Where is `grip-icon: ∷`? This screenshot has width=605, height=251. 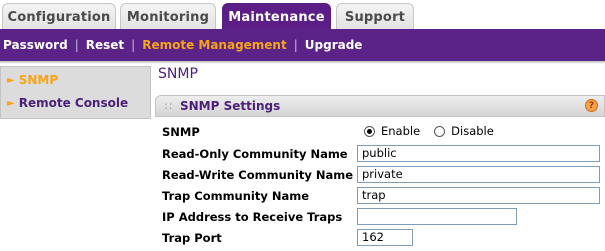 grip-icon: ∷ is located at coordinates (168, 106).